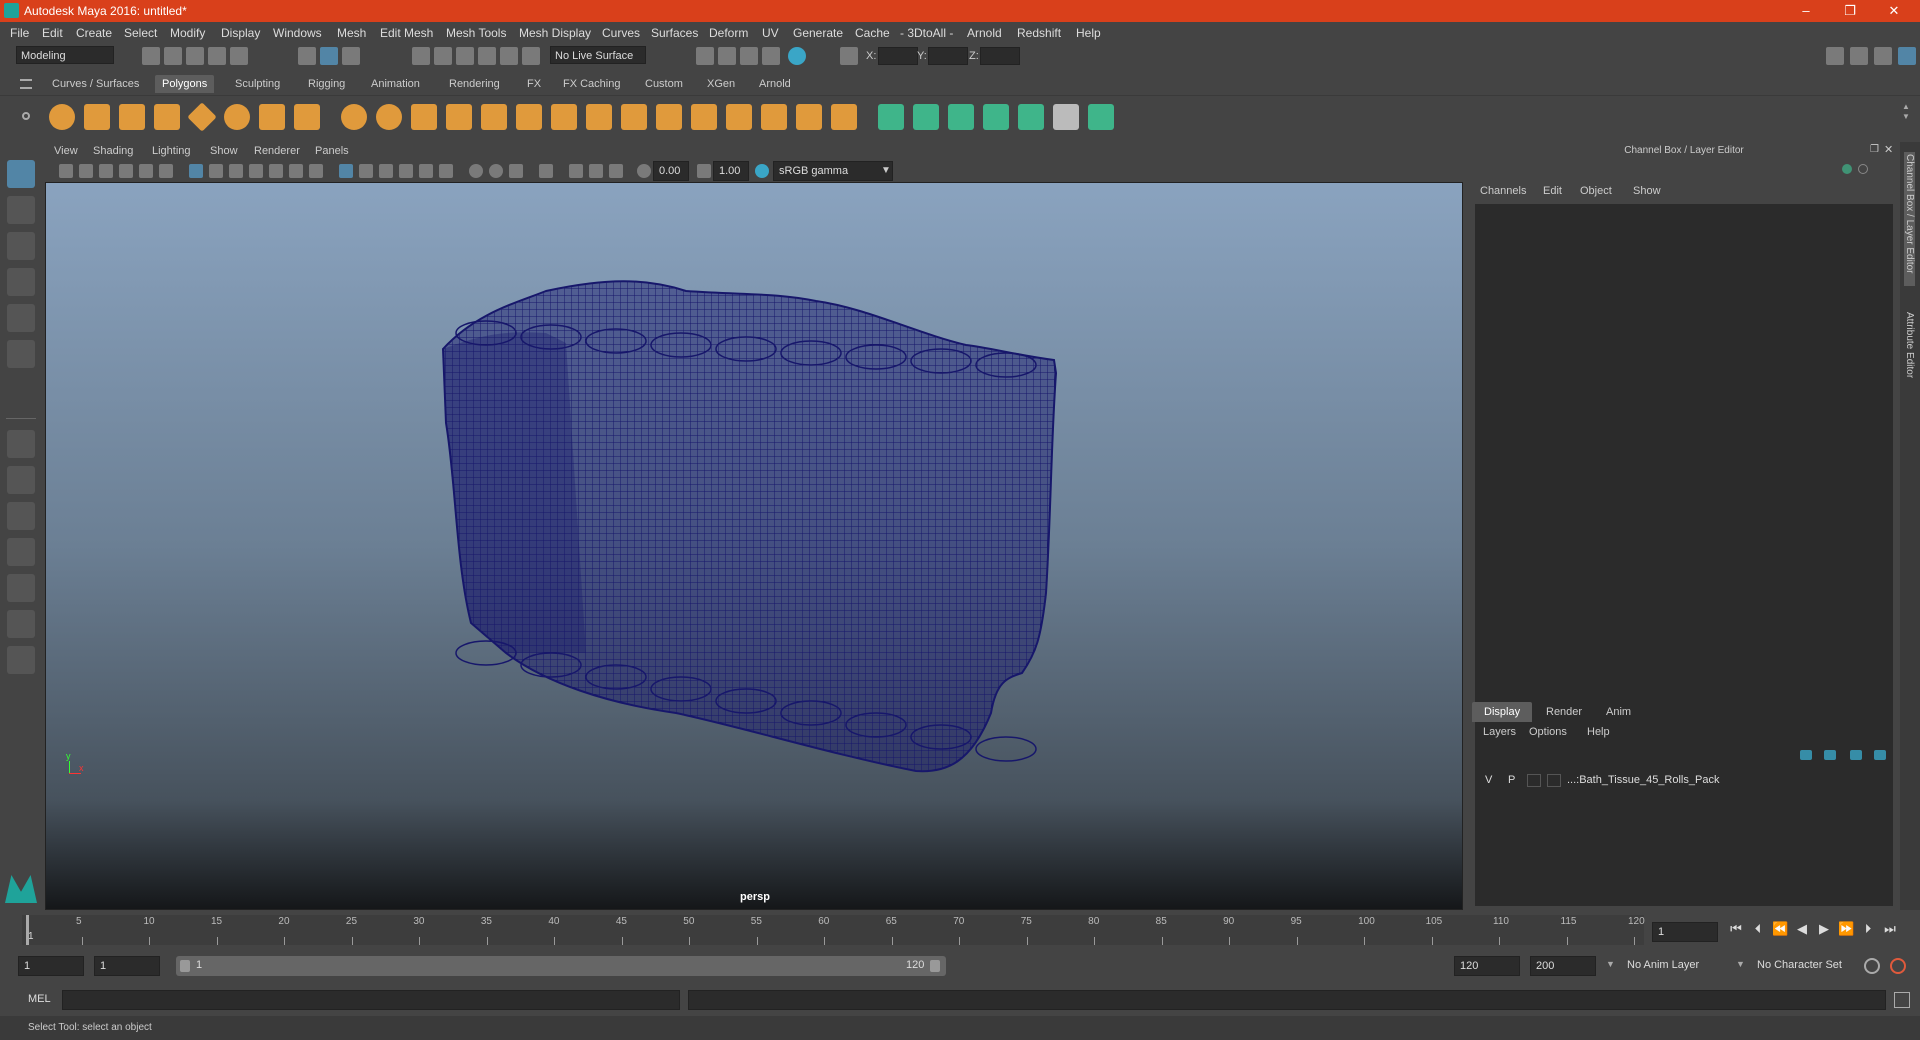 The height and width of the screenshot is (1040, 1920). Describe the element at coordinates (1647, 191) in the screenshot. I see `cb-menu-show: Show` at that location.